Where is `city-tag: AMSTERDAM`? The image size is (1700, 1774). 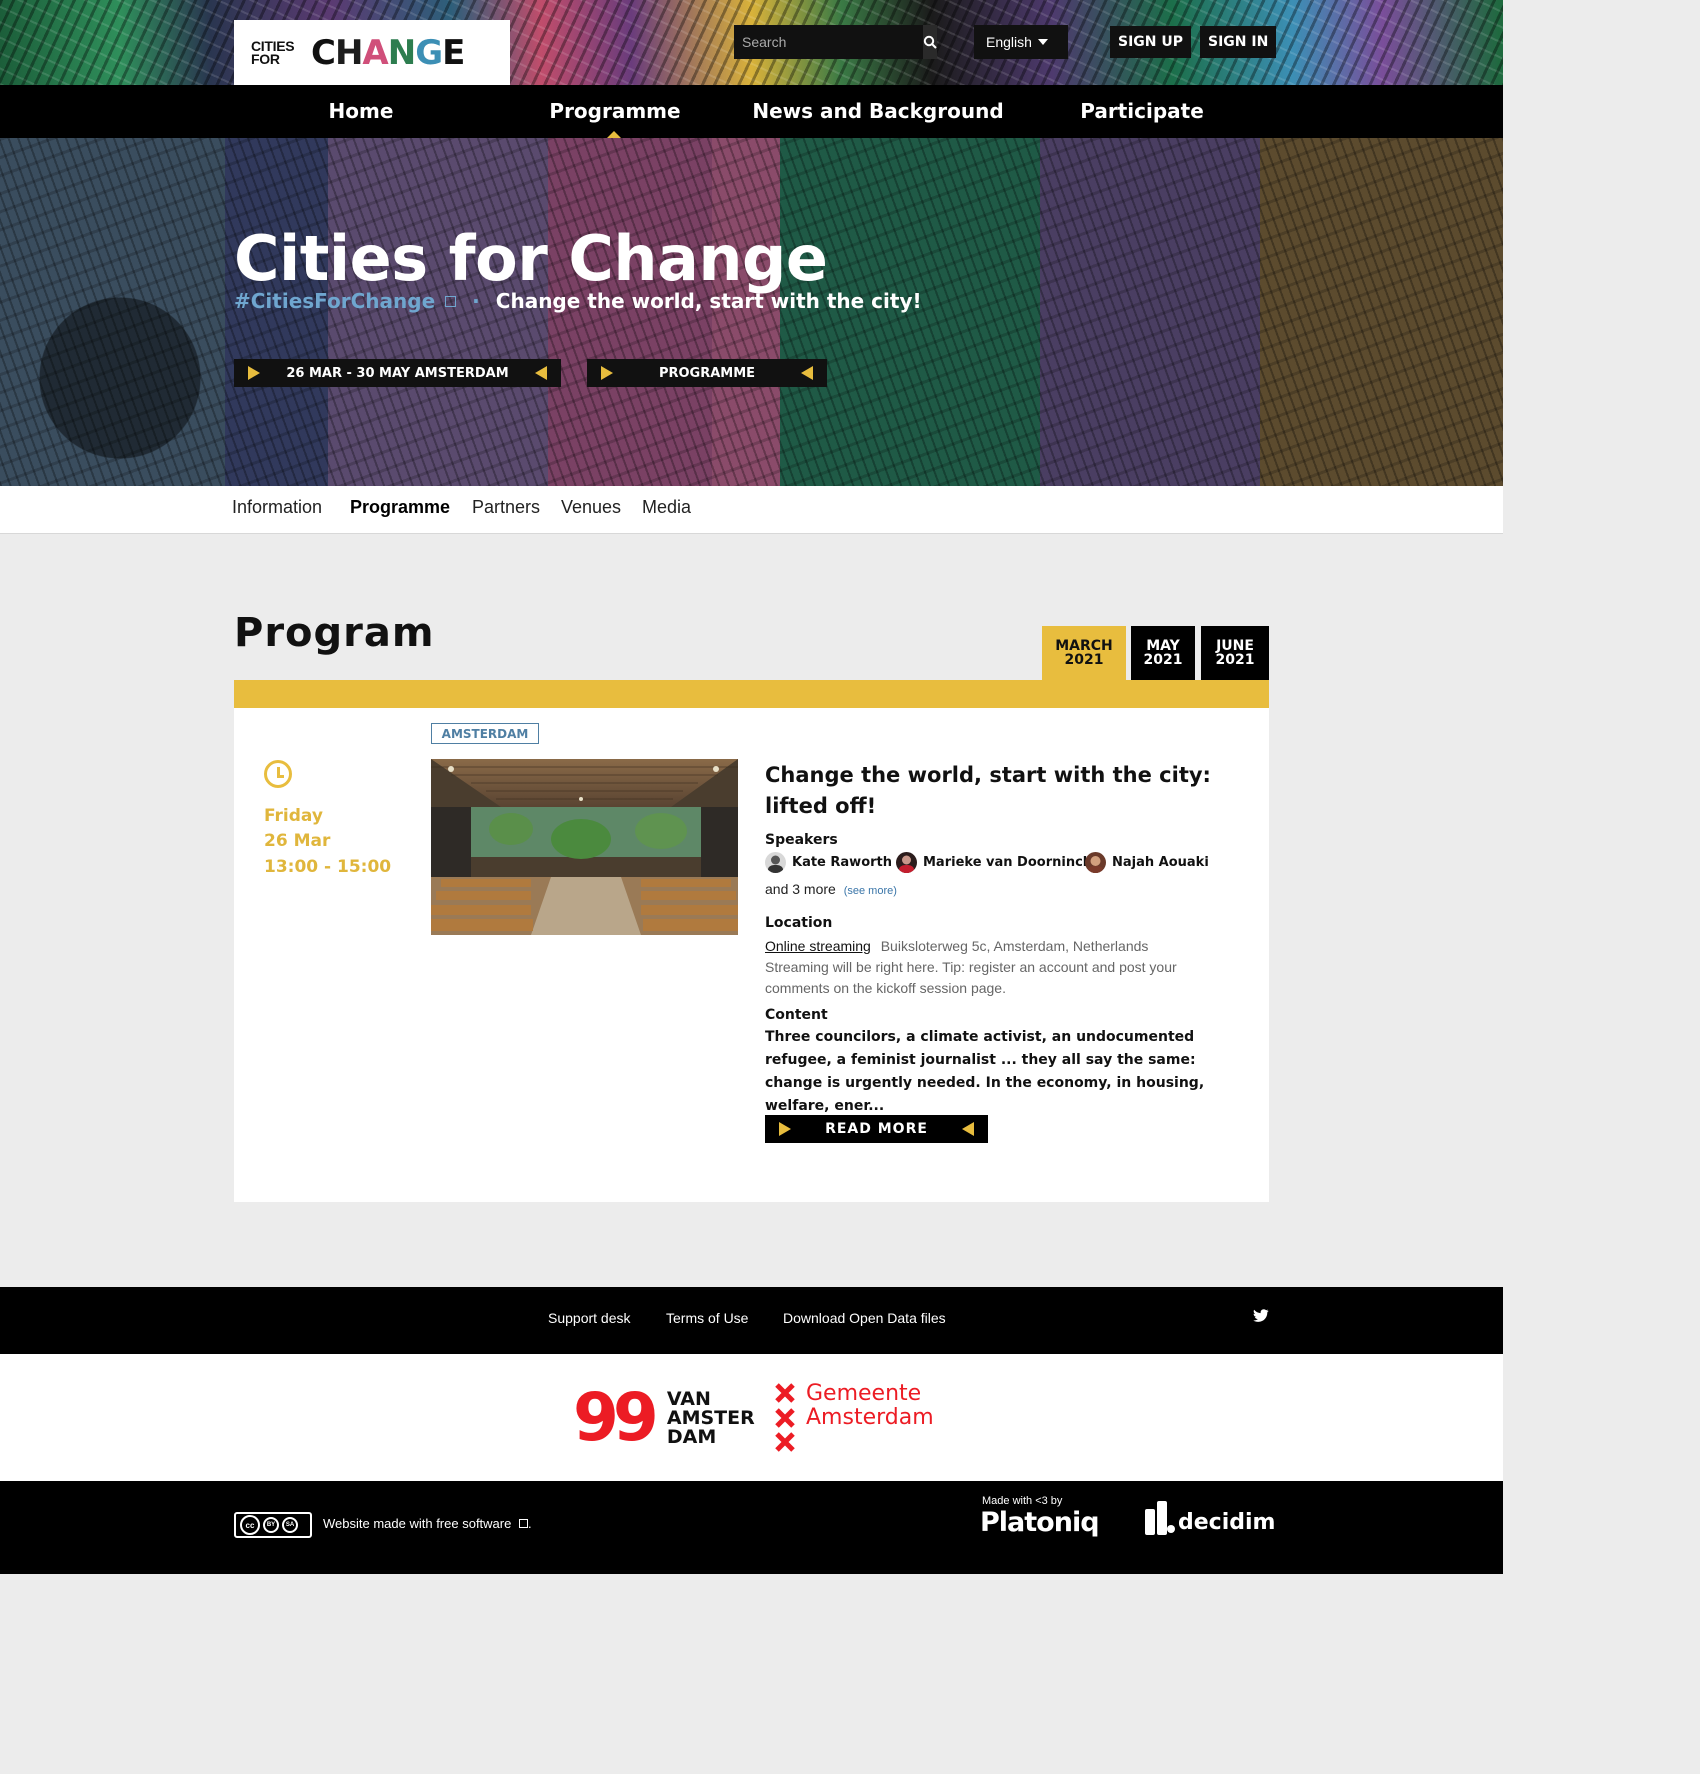
city-tag: AMSTERDAM is located at coordinates (485, 733).